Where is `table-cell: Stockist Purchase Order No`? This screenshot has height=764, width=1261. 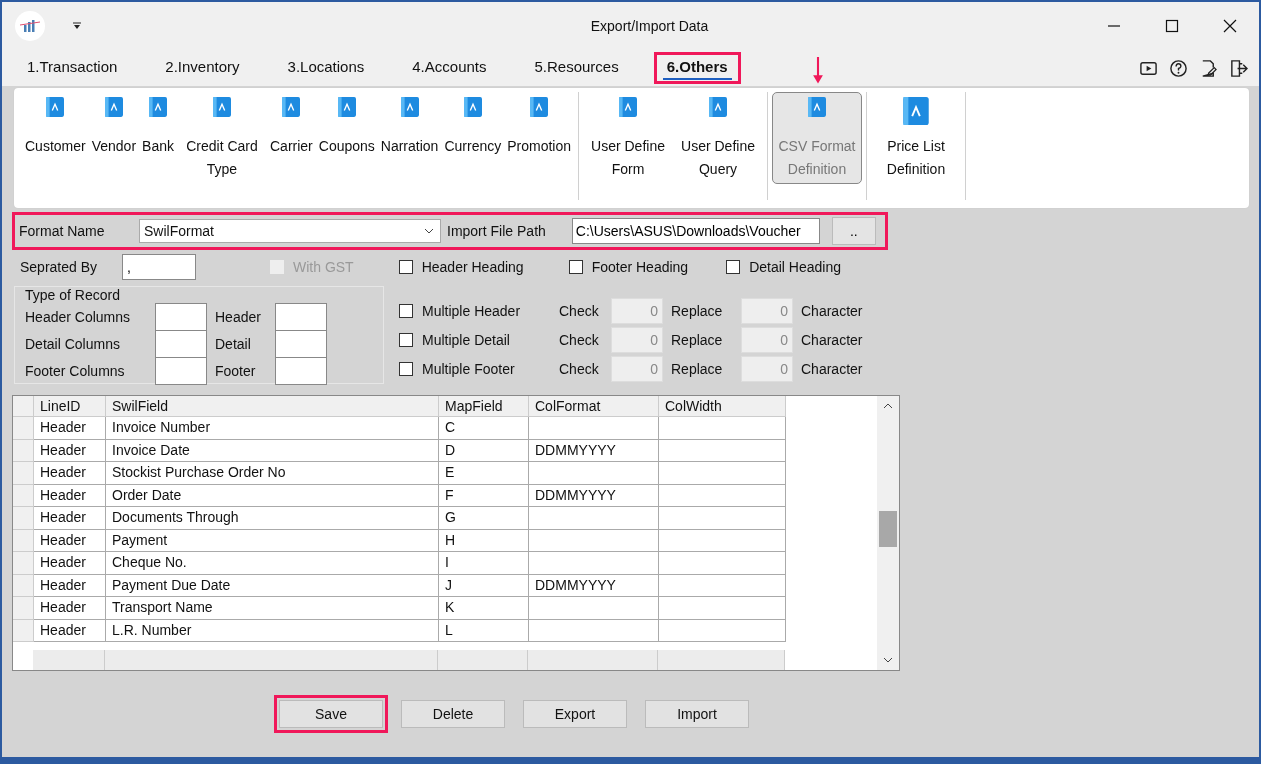 table-cell: Stockist Purchase Order No is located at coordinates (272, 473).